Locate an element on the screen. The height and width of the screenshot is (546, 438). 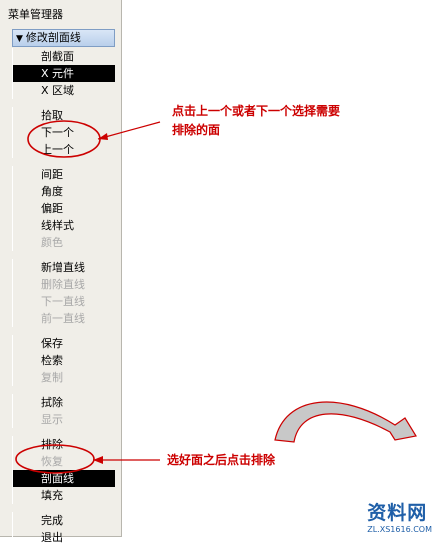
highlight-ellipse-next-previous is located at coordinates (64, 139).